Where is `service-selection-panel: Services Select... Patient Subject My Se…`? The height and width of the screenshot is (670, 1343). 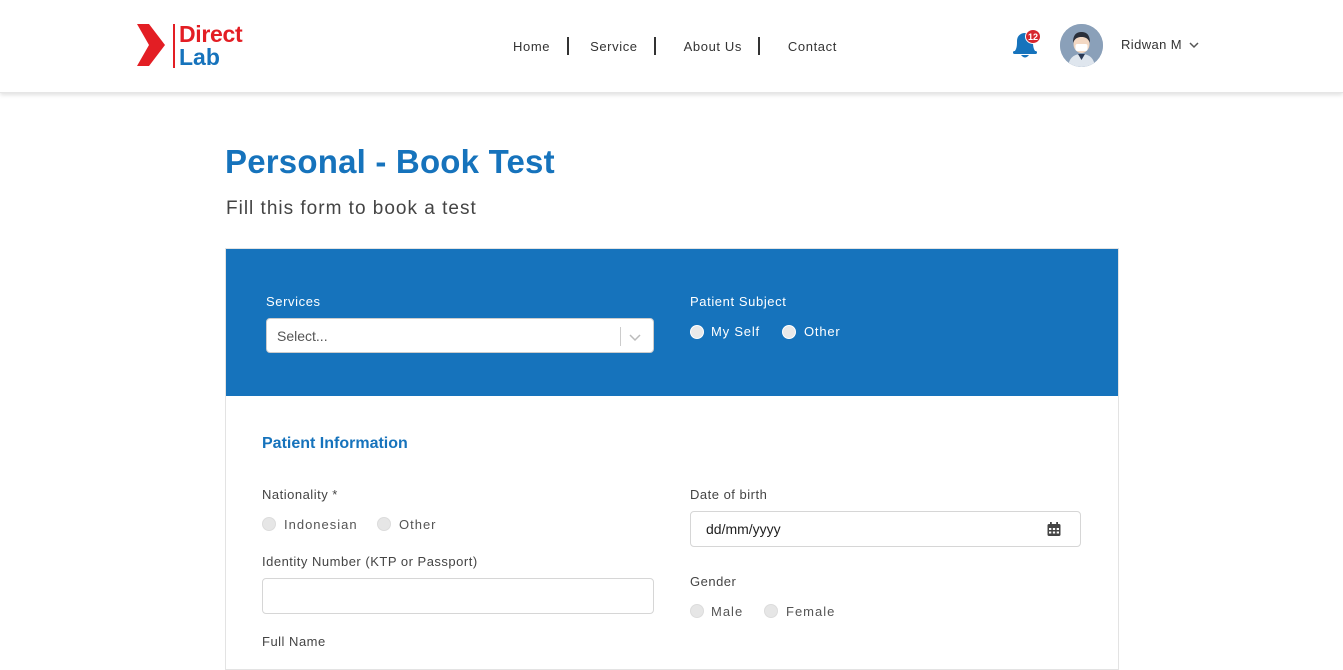
service-selection-panel: Services Select... Patient Subject My Se… is located at coordinates (672, 322).